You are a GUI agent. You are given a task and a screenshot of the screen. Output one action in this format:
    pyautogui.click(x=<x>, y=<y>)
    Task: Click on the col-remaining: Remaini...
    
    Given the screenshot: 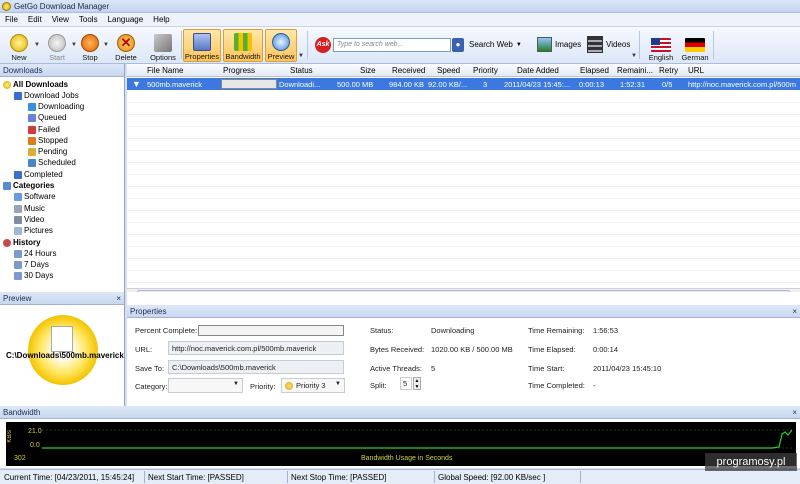 What is the action you would take?
    pyautogui.click(x=635, y=70)
    